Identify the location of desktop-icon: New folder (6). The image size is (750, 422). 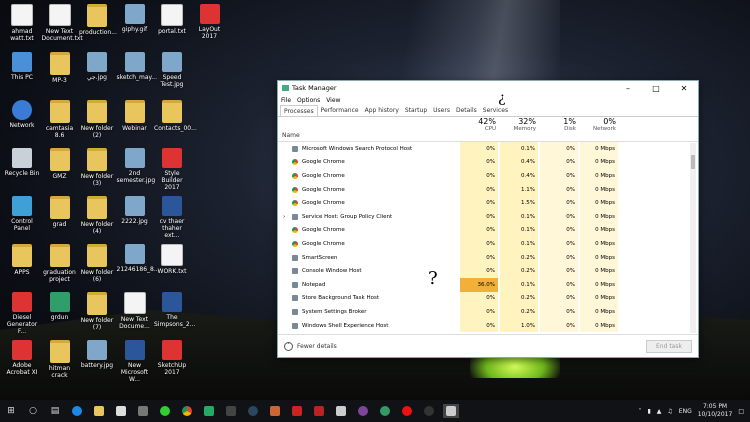
(97, 263).